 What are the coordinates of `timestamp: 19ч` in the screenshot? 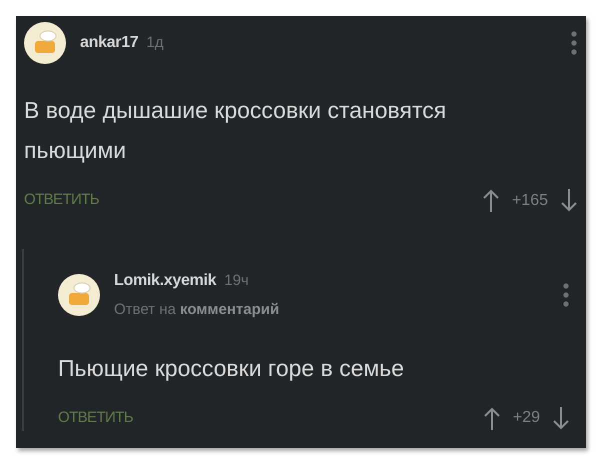 It's located at (236, 280).